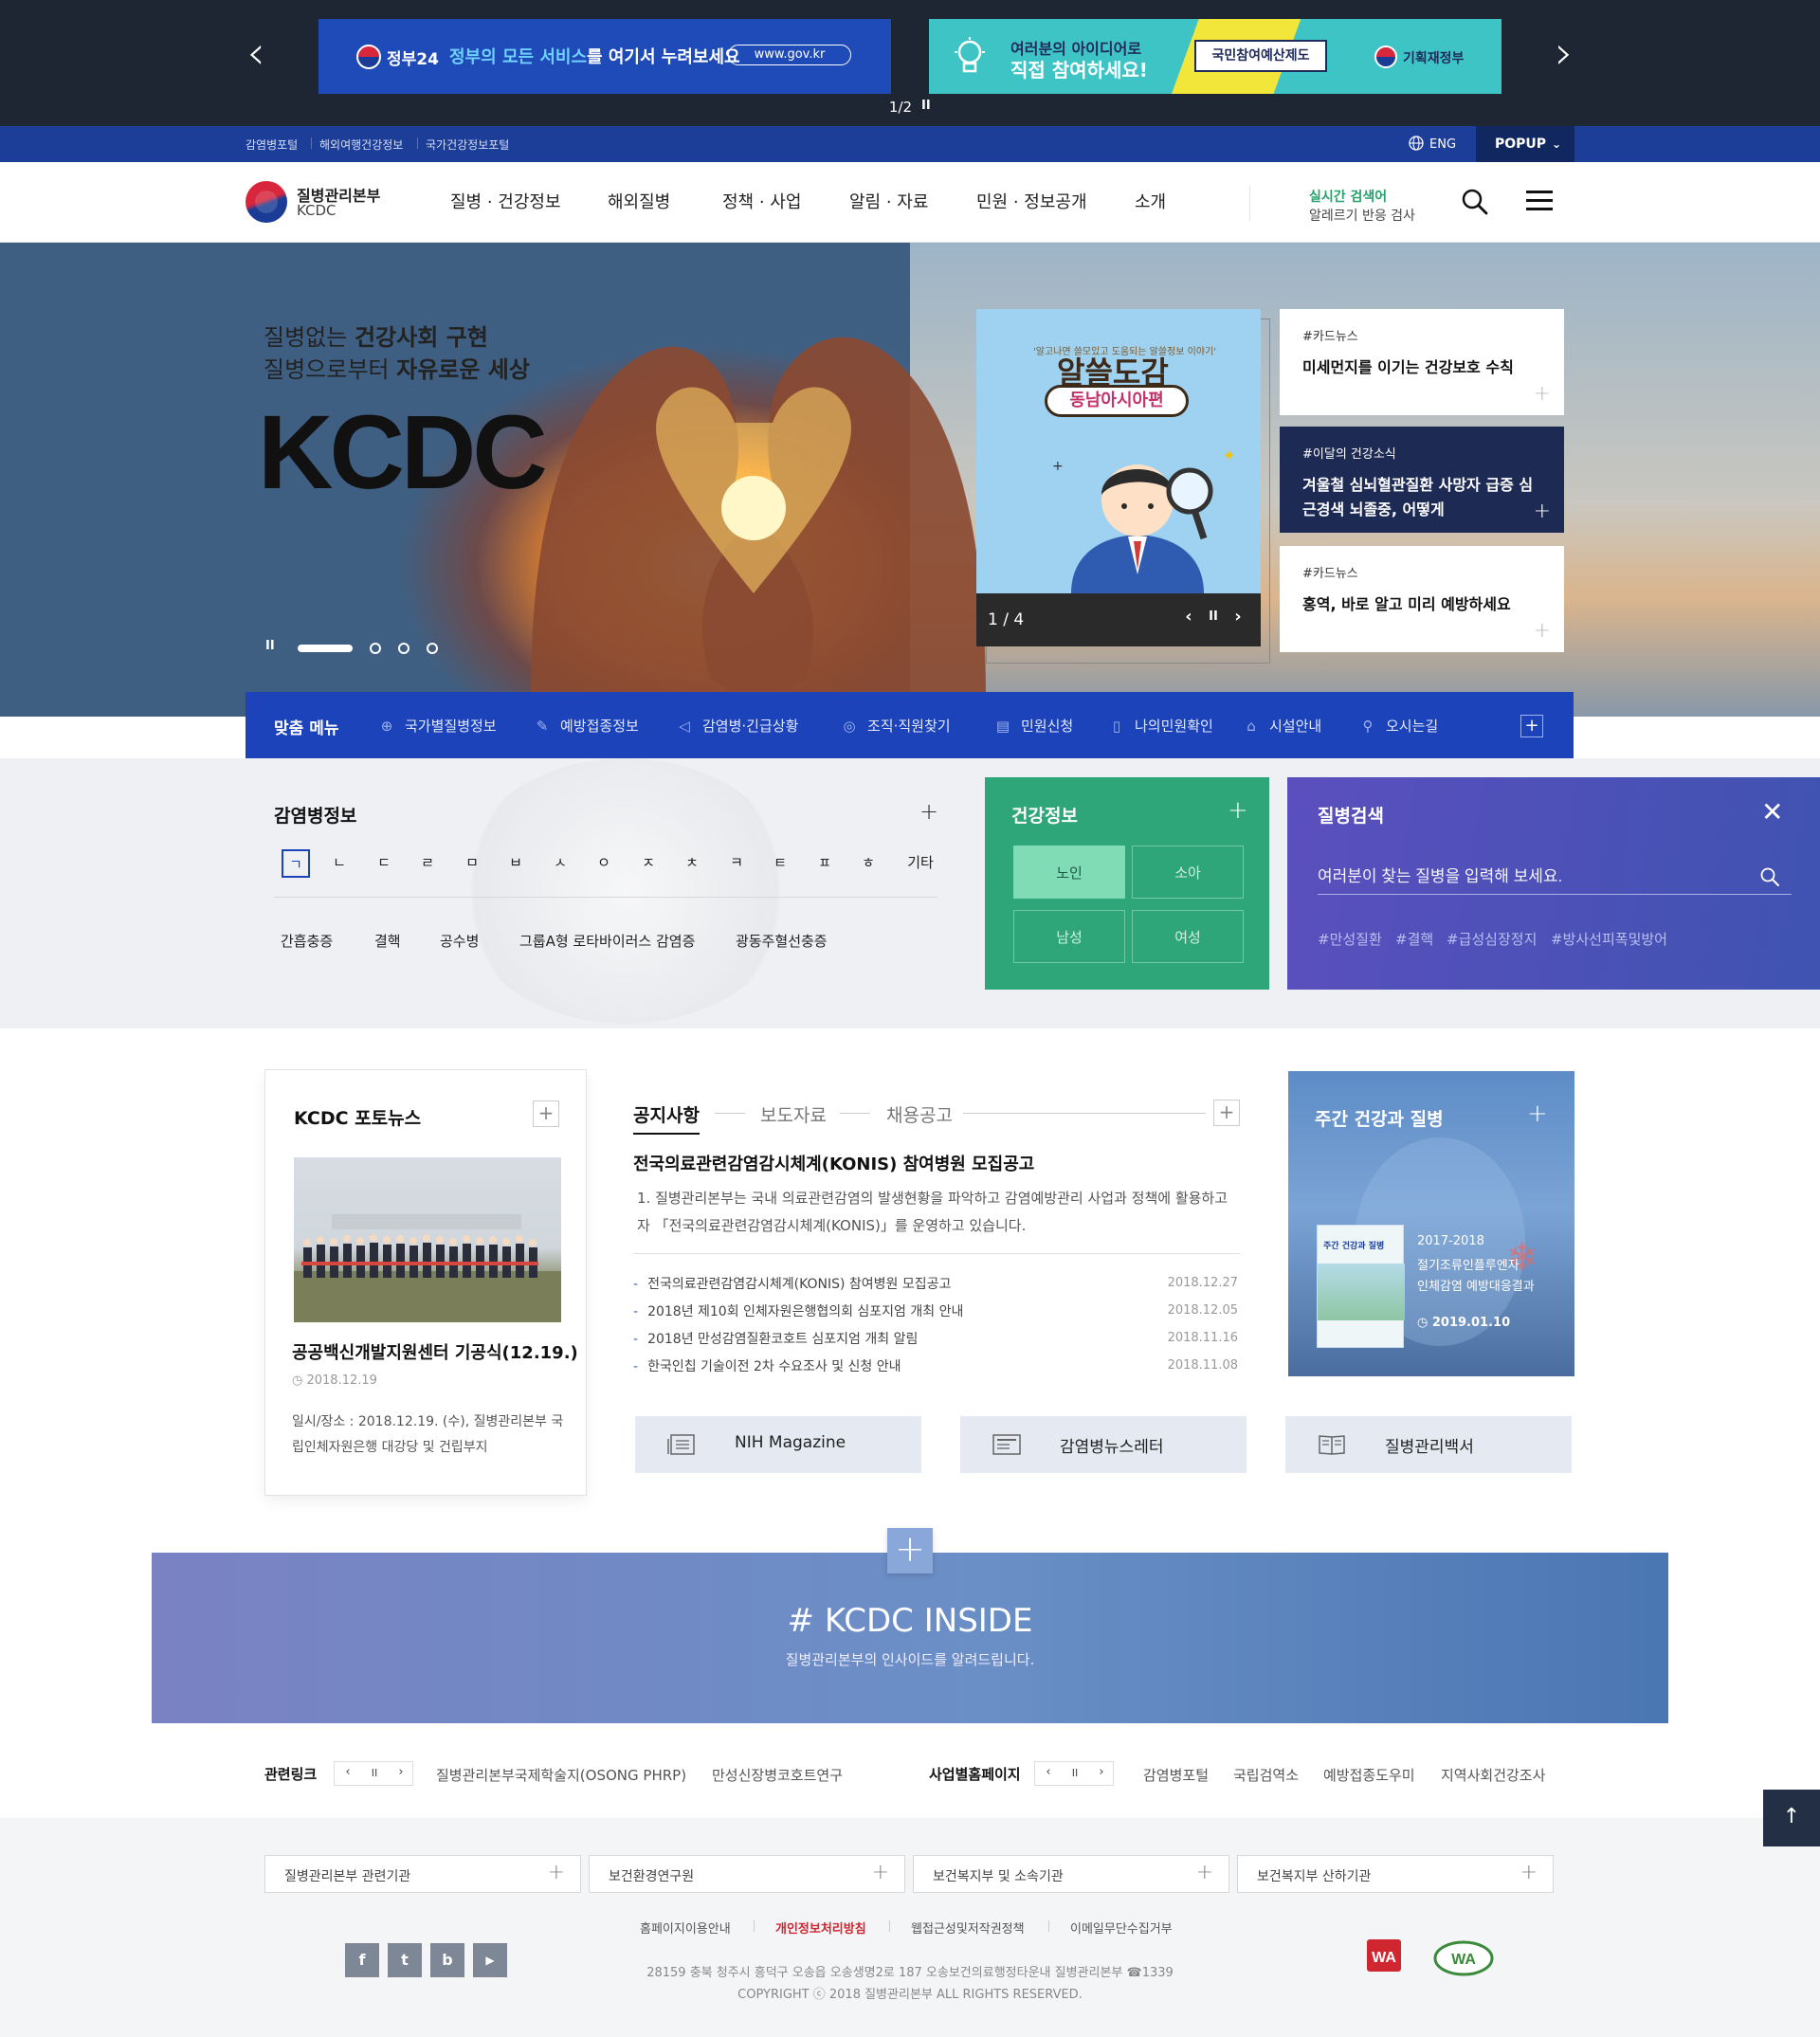 Image resolution: width=1820 pixels, height=2037 pixels. What do you see at coordinates (782, 941) in the screenshot?
I see `disease-link: 광동주혈선충증` at bounding box center [782, 941].